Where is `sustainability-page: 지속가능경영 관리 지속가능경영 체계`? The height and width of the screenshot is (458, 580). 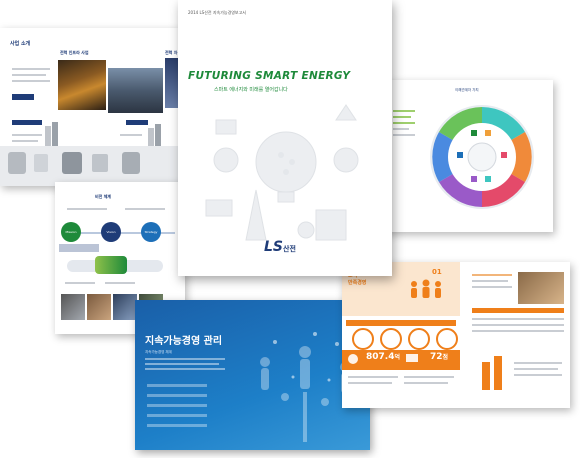 sustainability-page: 지속가능경영 관리 지속가능경영 체계 is located at coordinates (252, 375).